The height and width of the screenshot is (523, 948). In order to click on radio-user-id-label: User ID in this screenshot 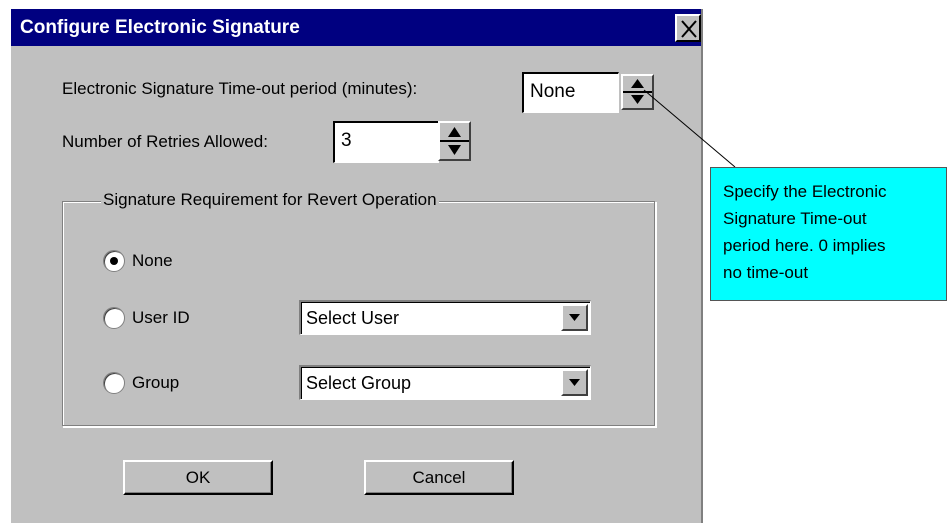, I will do `click(161, 318)`.